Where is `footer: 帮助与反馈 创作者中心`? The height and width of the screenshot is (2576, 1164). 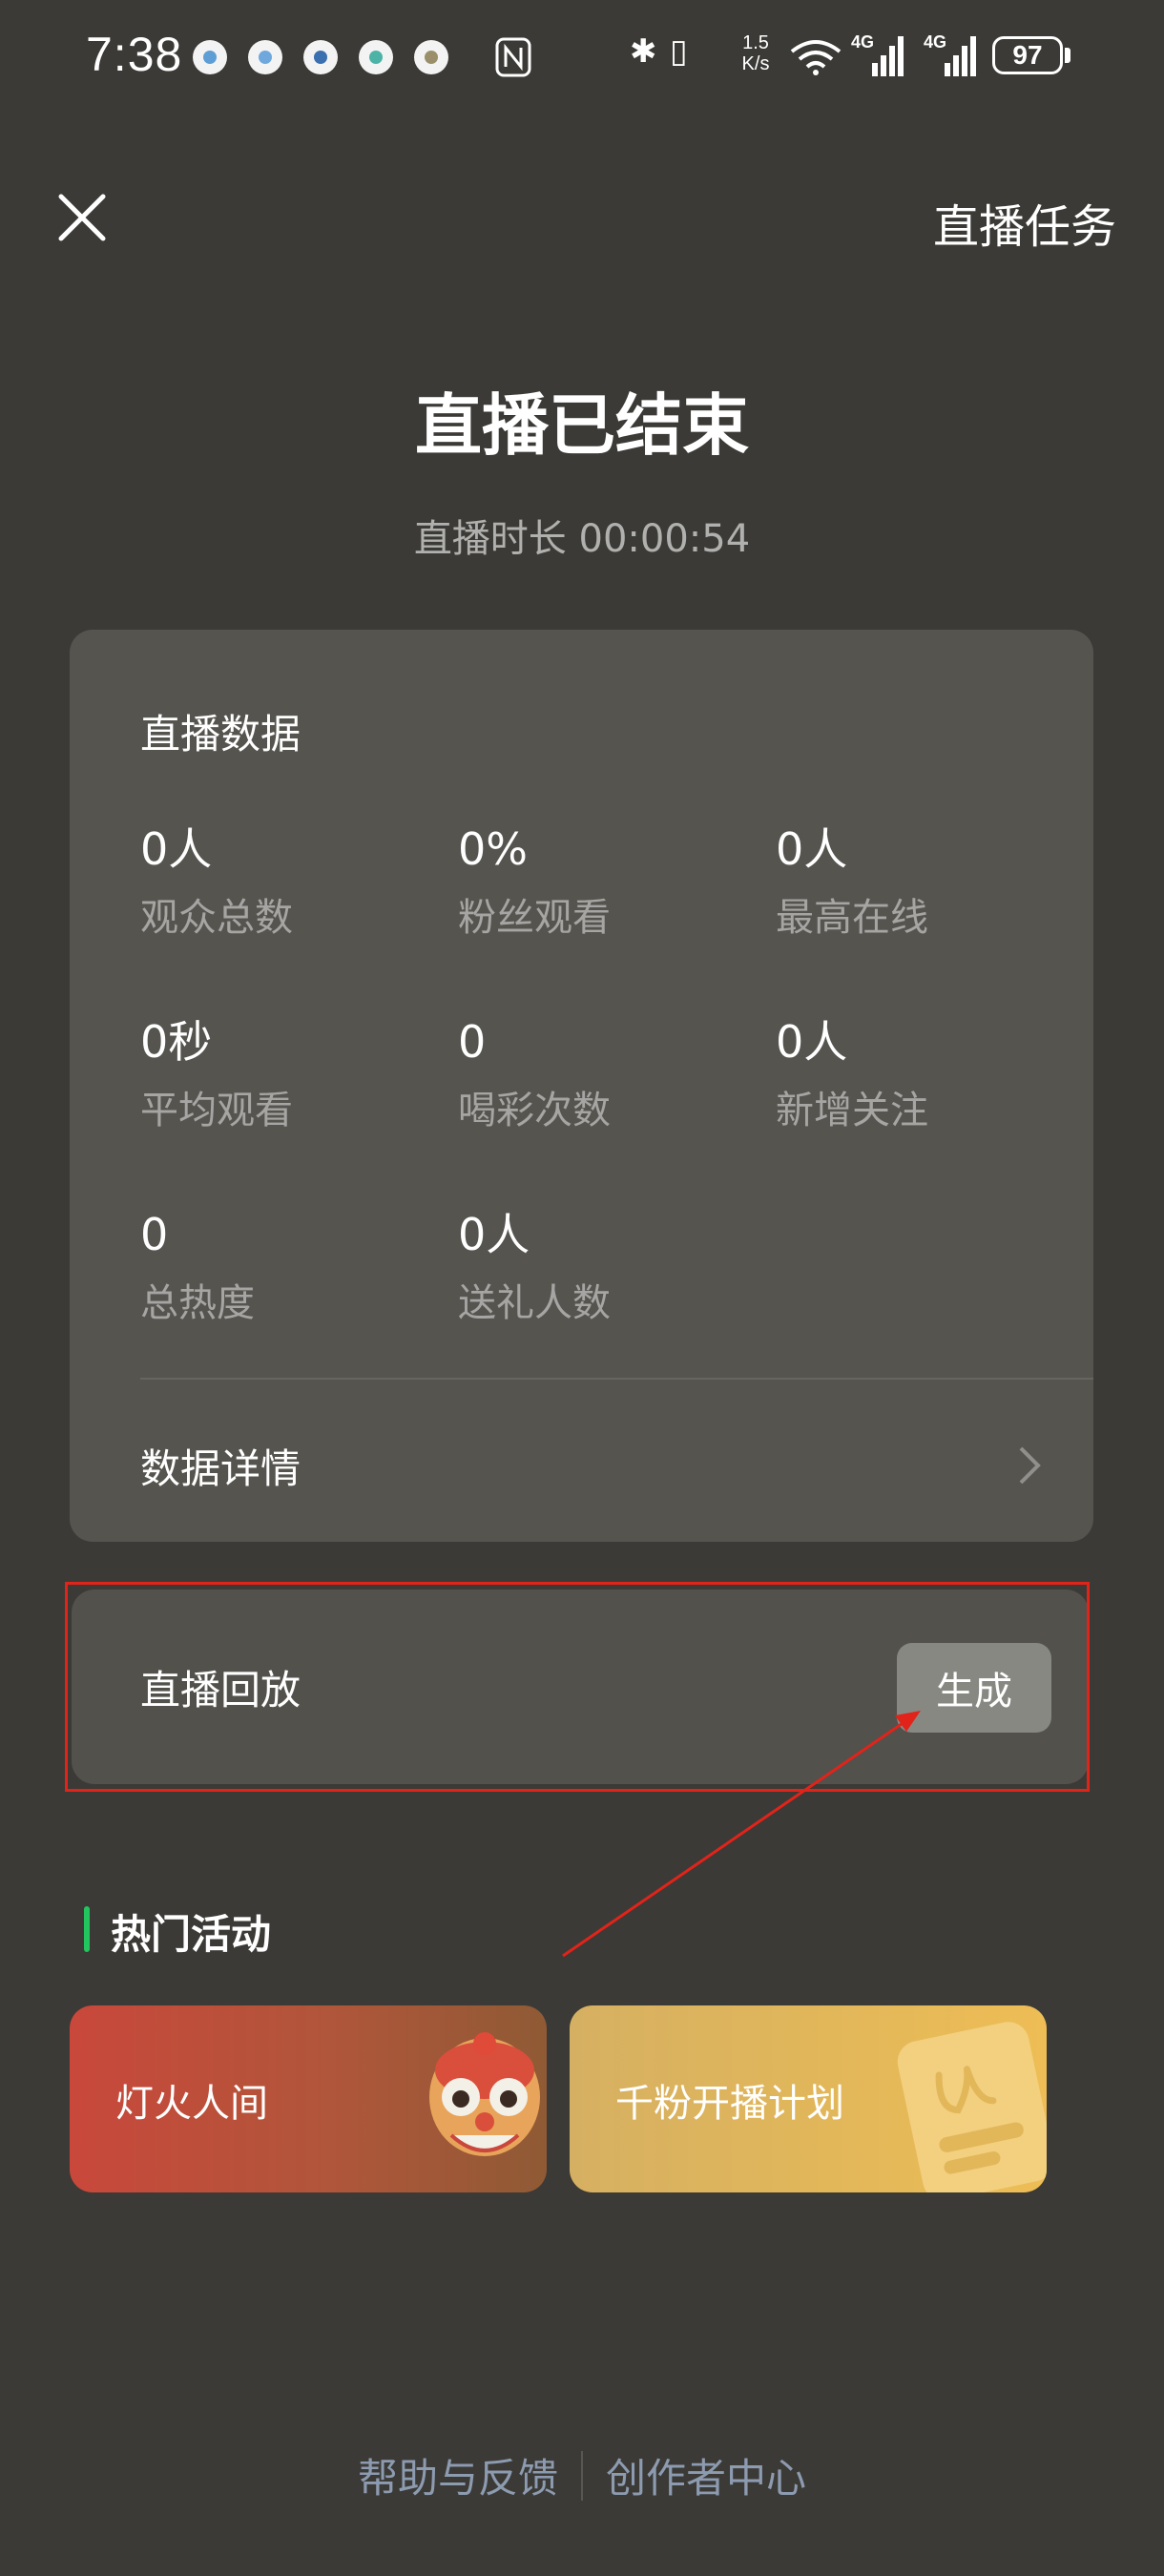
footer: 帮助与反馈 创作者中心 is located at coordinates (582, 2475).